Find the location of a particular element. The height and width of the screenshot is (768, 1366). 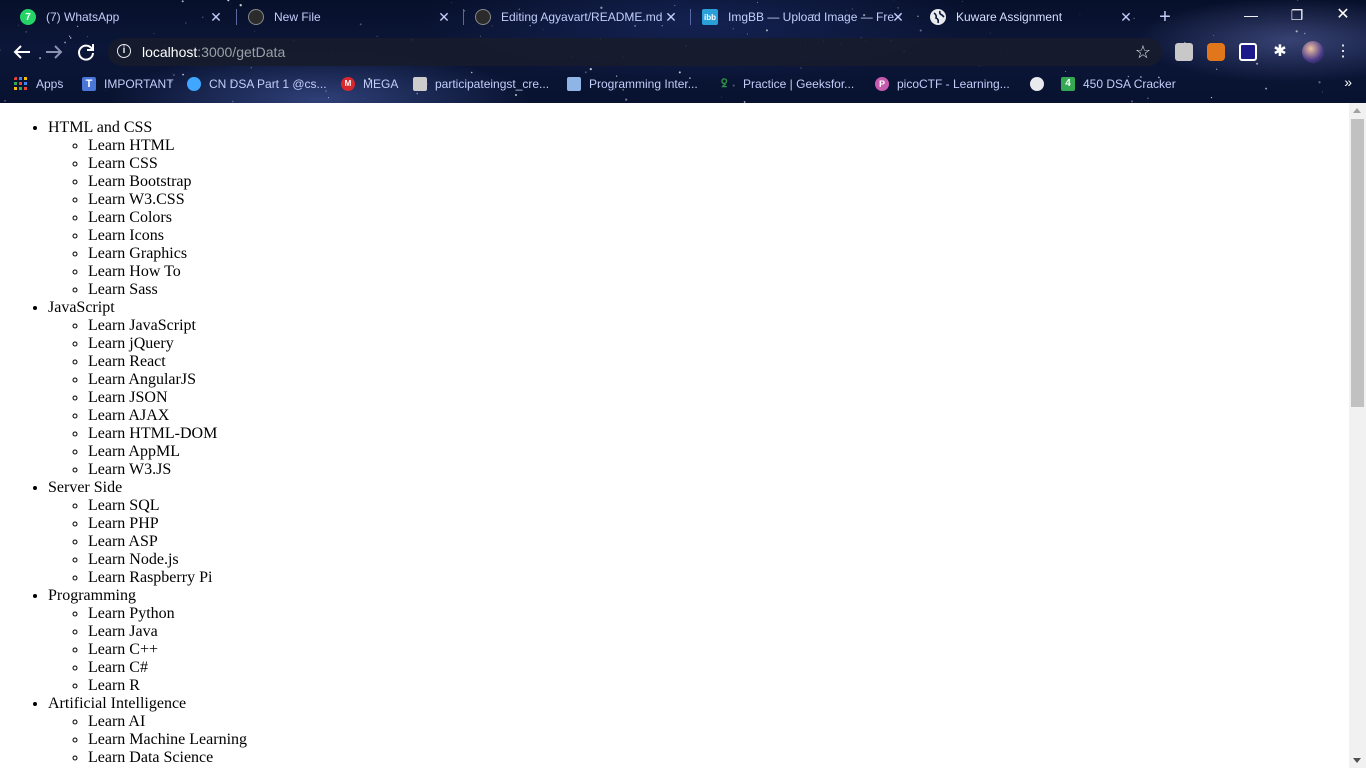

bookmark-globe is located at coordinates (1041, 84).